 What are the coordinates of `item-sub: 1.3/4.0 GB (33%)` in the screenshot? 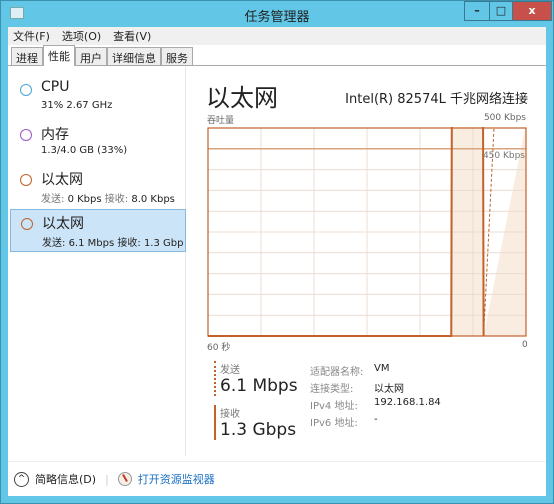 It's located at (84, 150).